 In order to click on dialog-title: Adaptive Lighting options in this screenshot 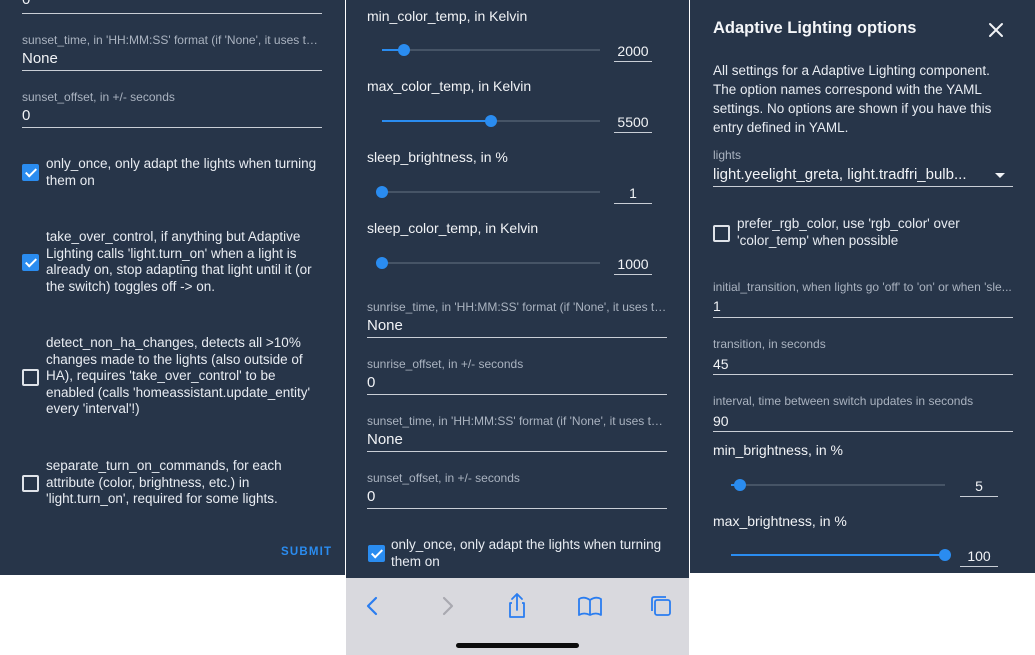, I will do `click(815, 28)`.